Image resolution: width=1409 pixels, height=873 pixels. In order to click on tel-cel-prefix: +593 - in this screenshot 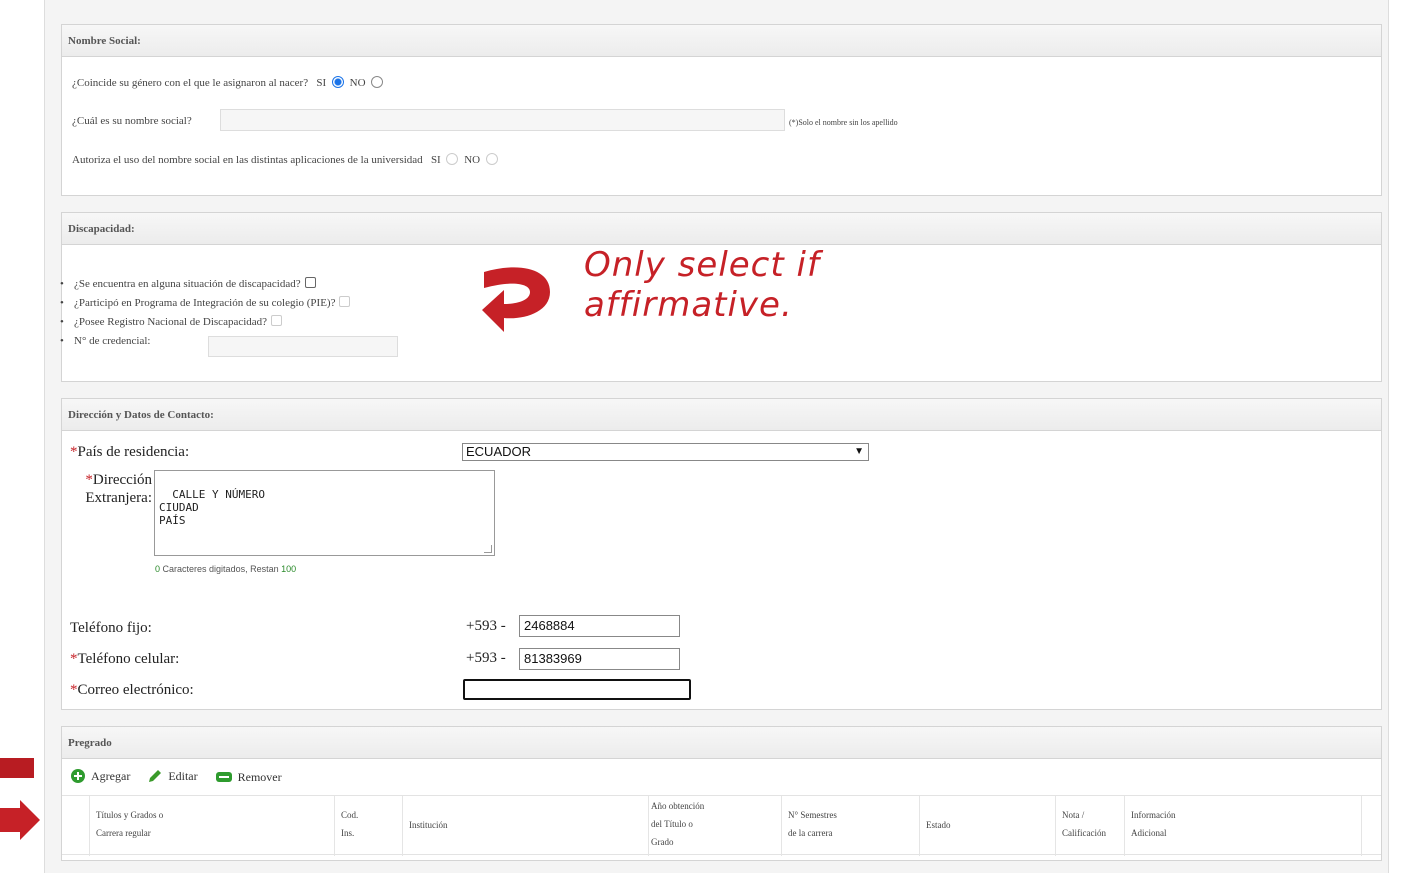, I will do `click(486, 658)`.